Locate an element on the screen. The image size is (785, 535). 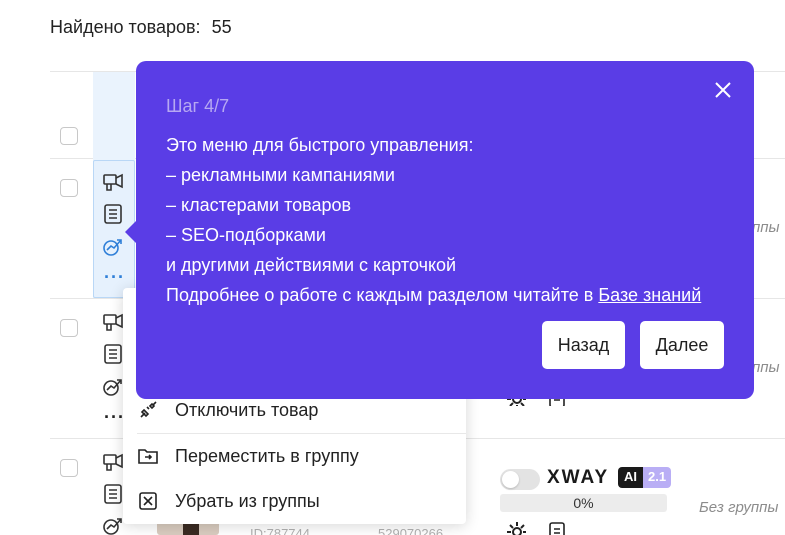
knowledge-base-link: Базе знаний is located at coordinates (649, 295).